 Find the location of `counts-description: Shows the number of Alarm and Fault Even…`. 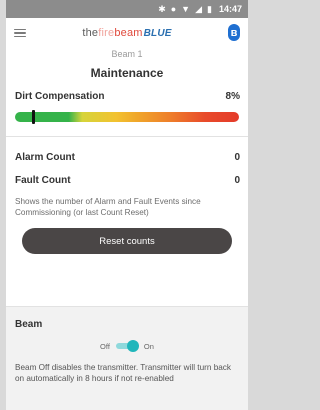

counts-description: Shows the number of Alarm and Fault Even… is located at coordinates (108, 207).